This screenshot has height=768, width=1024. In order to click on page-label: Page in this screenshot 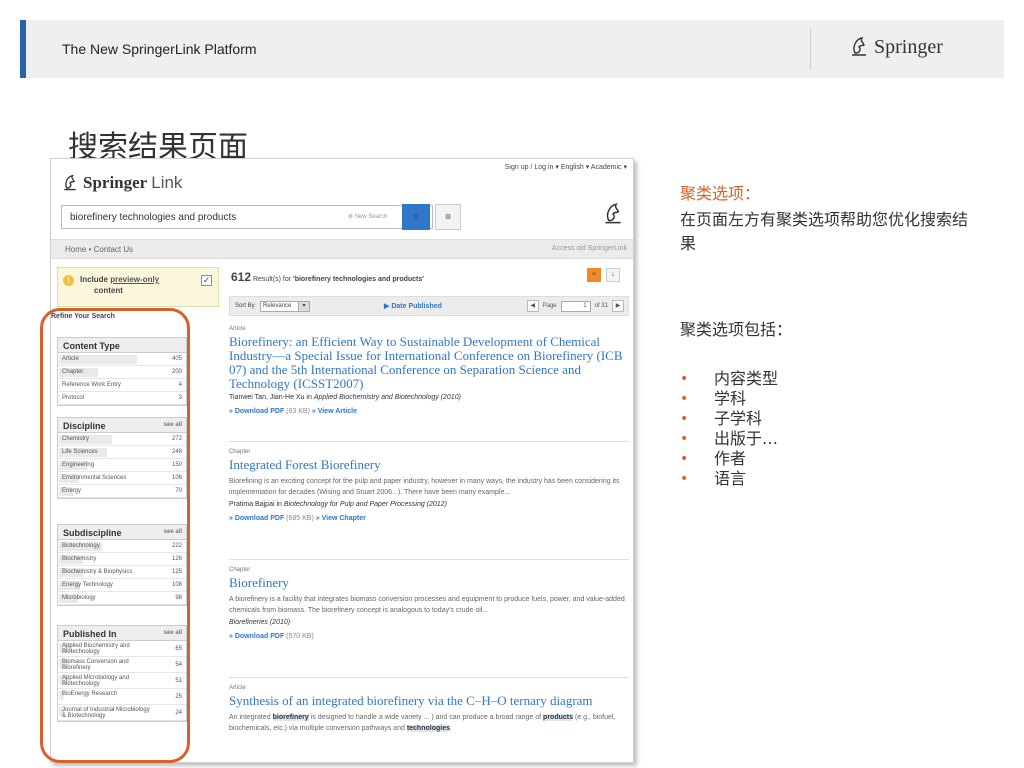, I will do `click(549, 306)`.